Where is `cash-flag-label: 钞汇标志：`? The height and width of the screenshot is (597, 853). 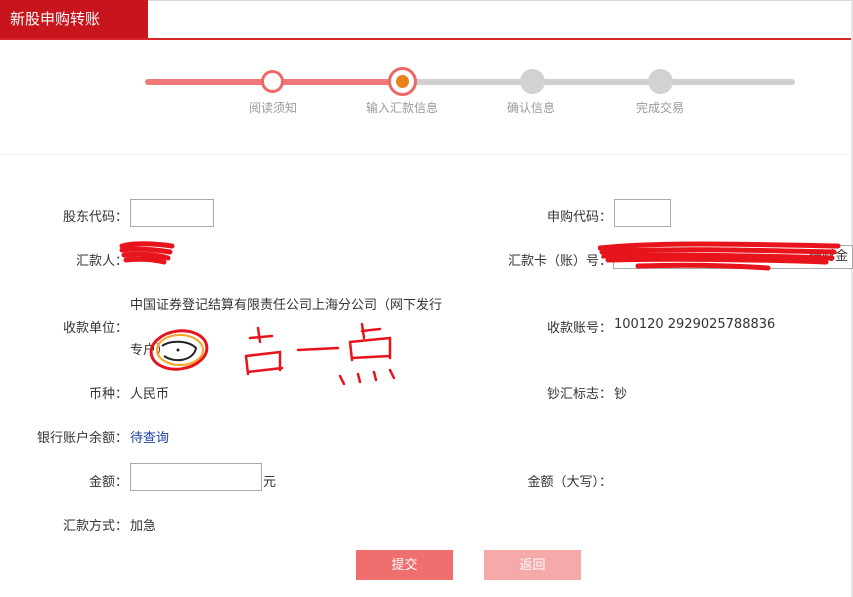 cash-flag-label: 钞汇标志： is located at coordinates (579, 394).